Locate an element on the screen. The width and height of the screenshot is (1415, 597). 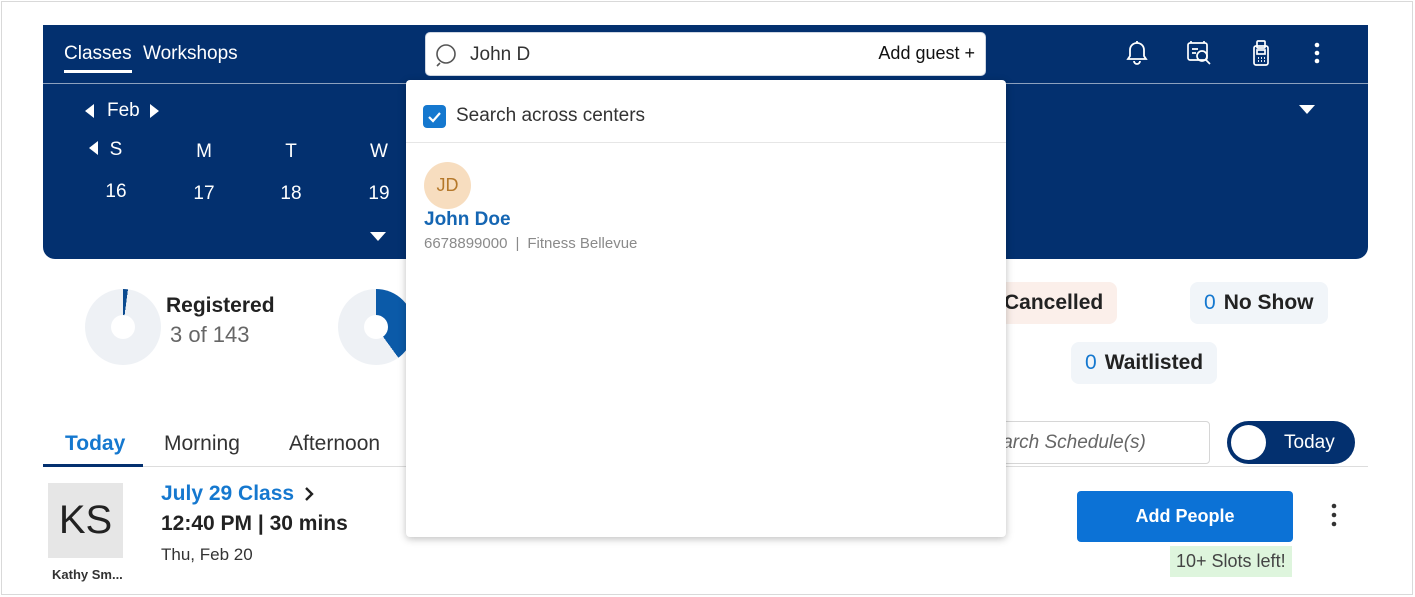
slots-left-badge: 10+ Slots left! is located at coordinates (1231, 561).